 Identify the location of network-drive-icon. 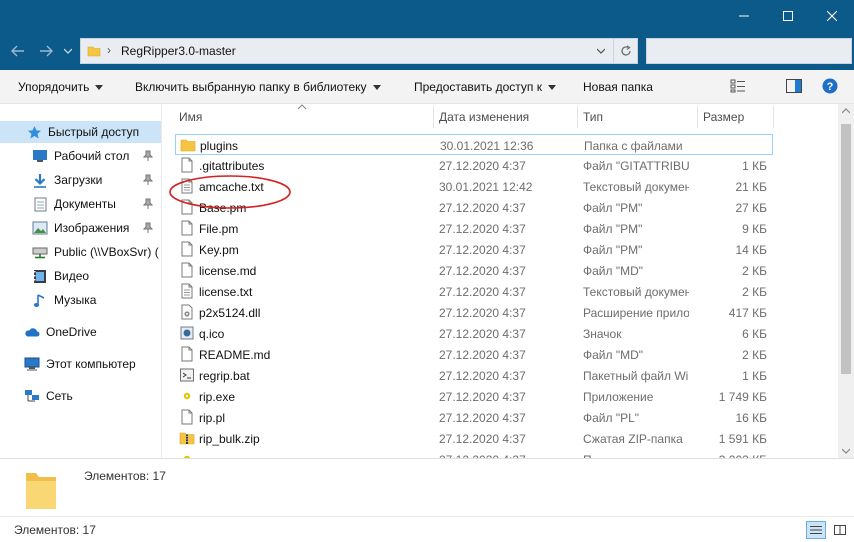
(40, 252).